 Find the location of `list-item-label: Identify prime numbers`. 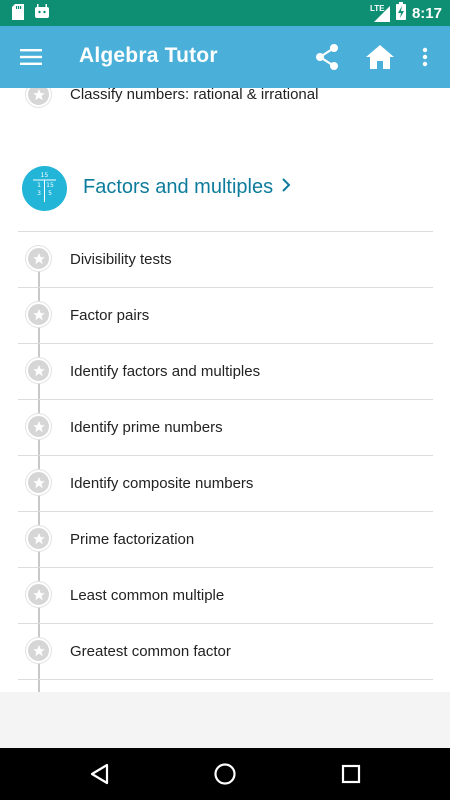

list-item-label: Identify prime numbers is located at coordinates (146, 427).